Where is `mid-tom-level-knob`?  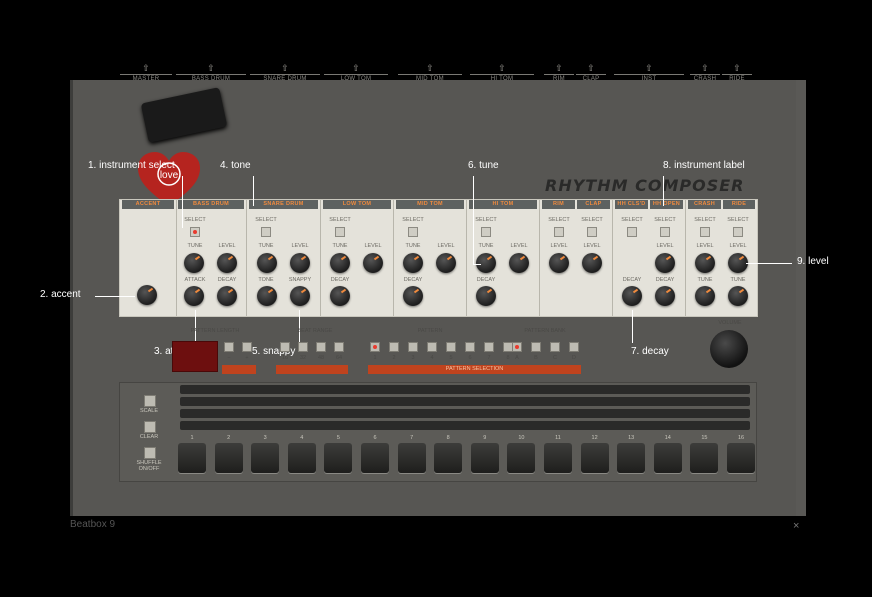
mid-tom-level-knob is located at coordinates (446, 263).